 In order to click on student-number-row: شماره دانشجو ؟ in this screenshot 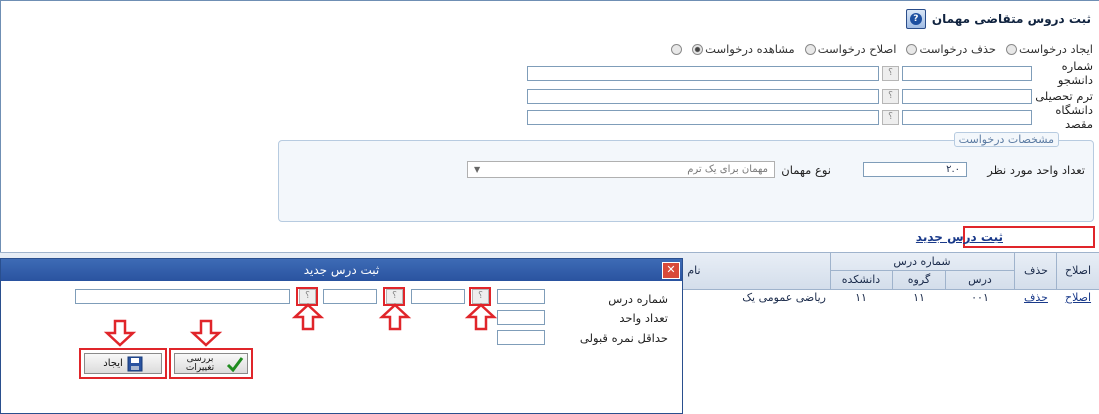, I will do `click(810, 73)`.